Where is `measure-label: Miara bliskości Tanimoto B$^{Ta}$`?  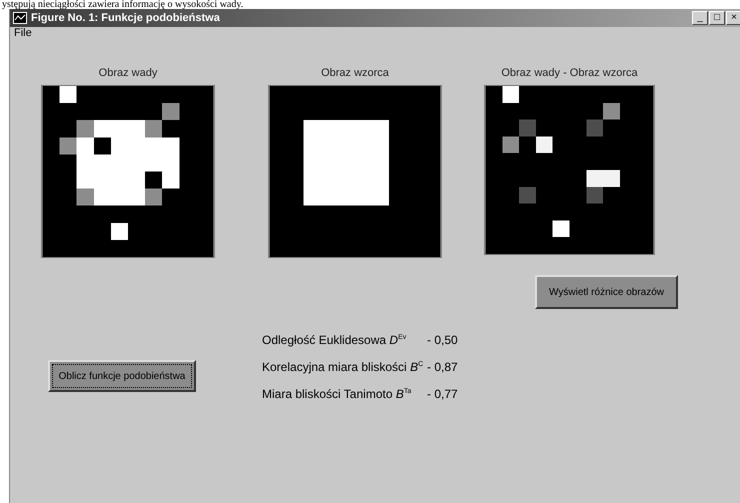
measure-label: Miara bliskości Tanimoto B$^{Ta}$ is located at coordinates (337, 394).